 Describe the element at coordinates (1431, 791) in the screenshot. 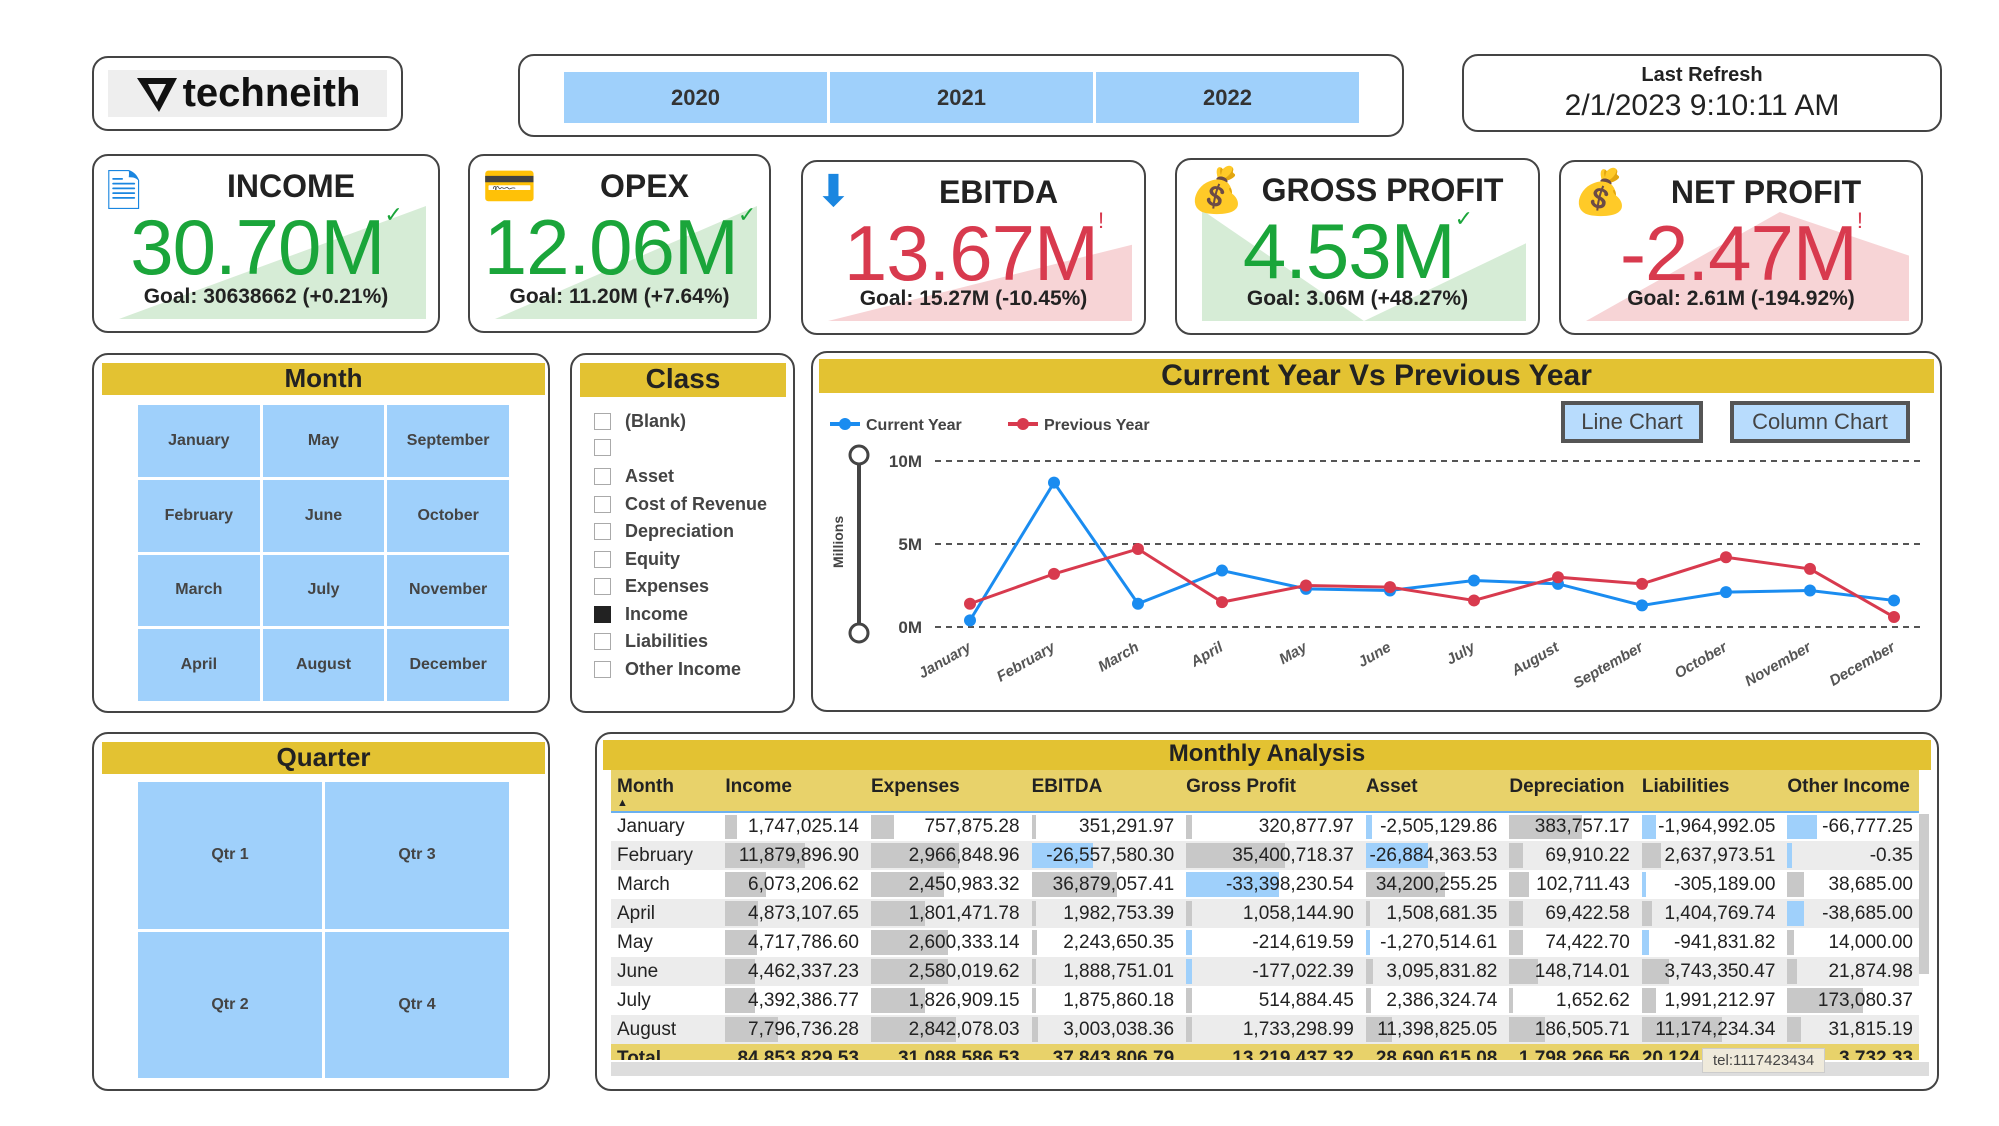

I see `column-header-asset: Asset` at that location.